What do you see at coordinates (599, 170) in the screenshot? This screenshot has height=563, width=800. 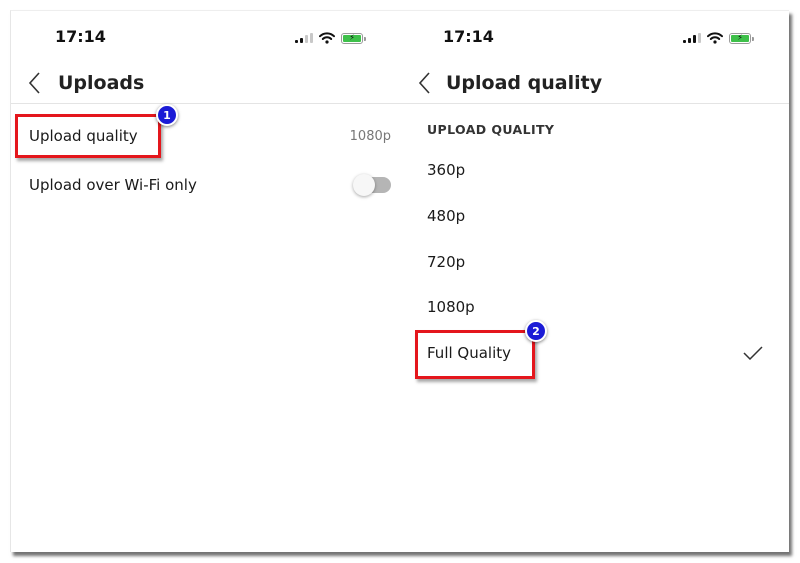 I see `option-360p: 360p` at bounding box center [599, 170].